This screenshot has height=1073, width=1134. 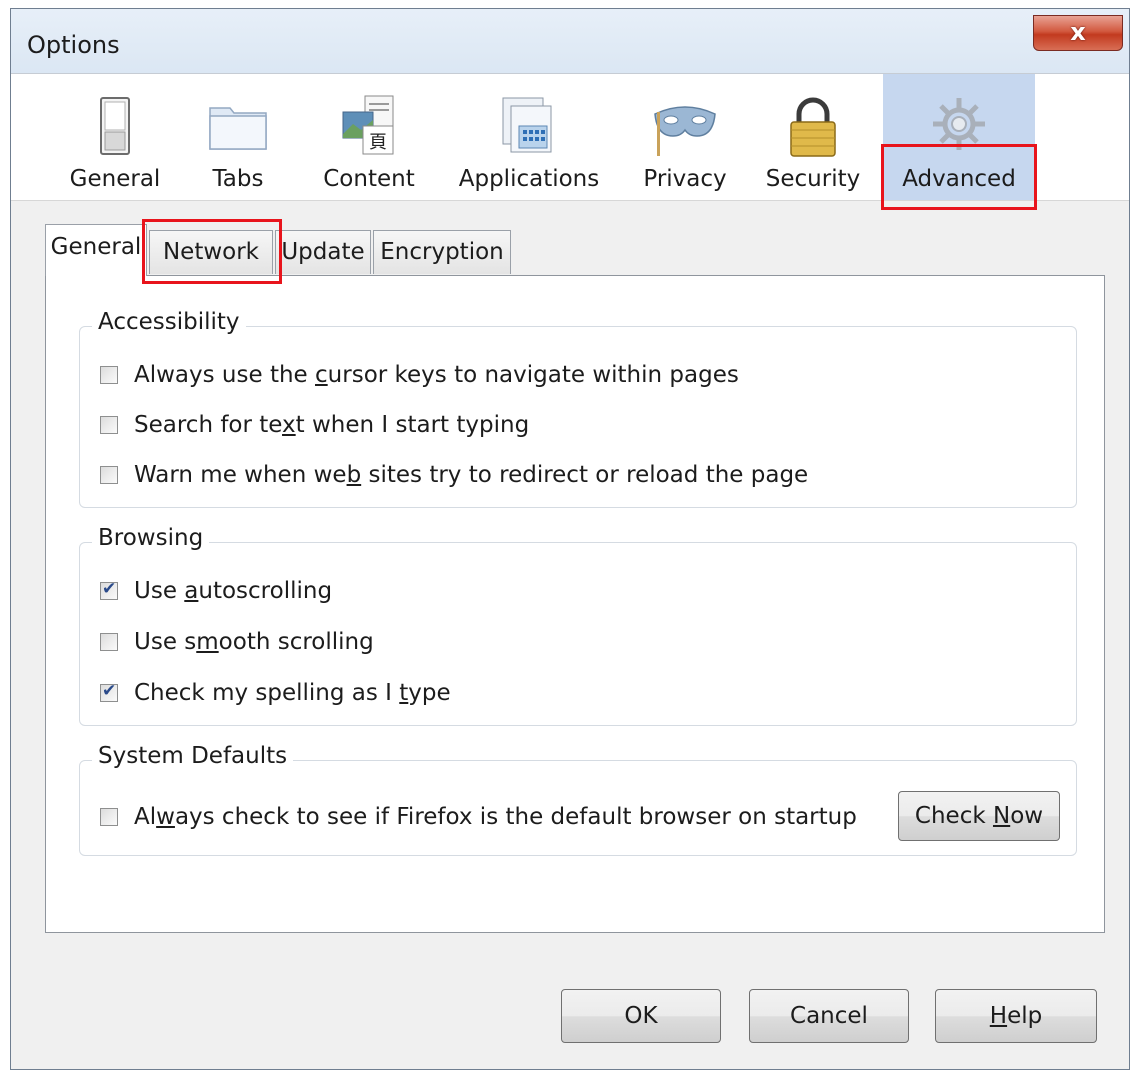 I want to click on default-browser-checkbox, so click(x=109, y=817).